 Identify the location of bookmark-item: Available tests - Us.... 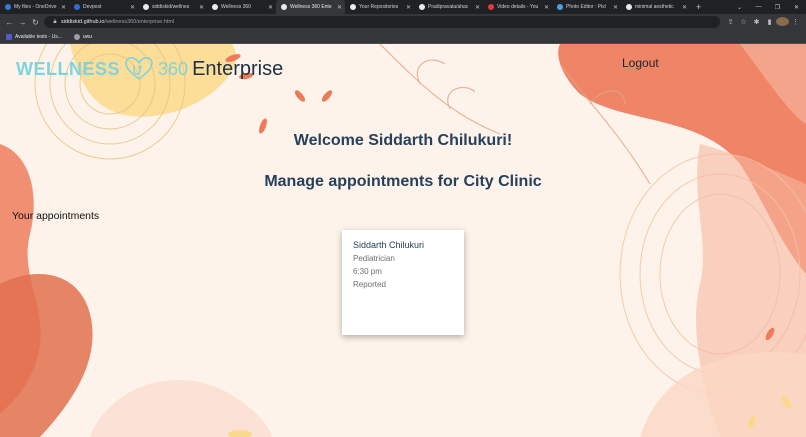
(34, 36).